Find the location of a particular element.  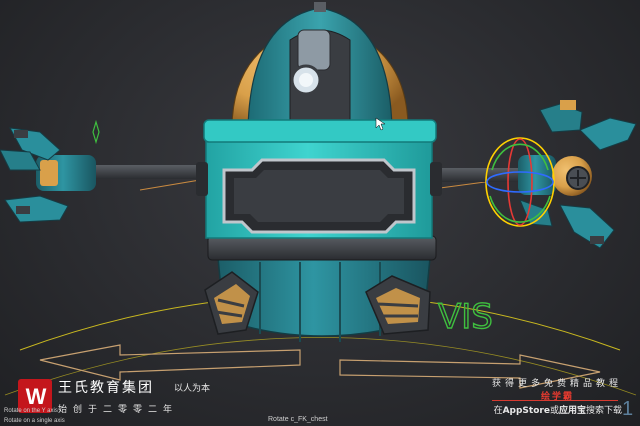

promo-watermark: 获得更多免费精品教程 绘学霸 在AppStore或应用宝搜索下载 is located at coordinates (552, 398).